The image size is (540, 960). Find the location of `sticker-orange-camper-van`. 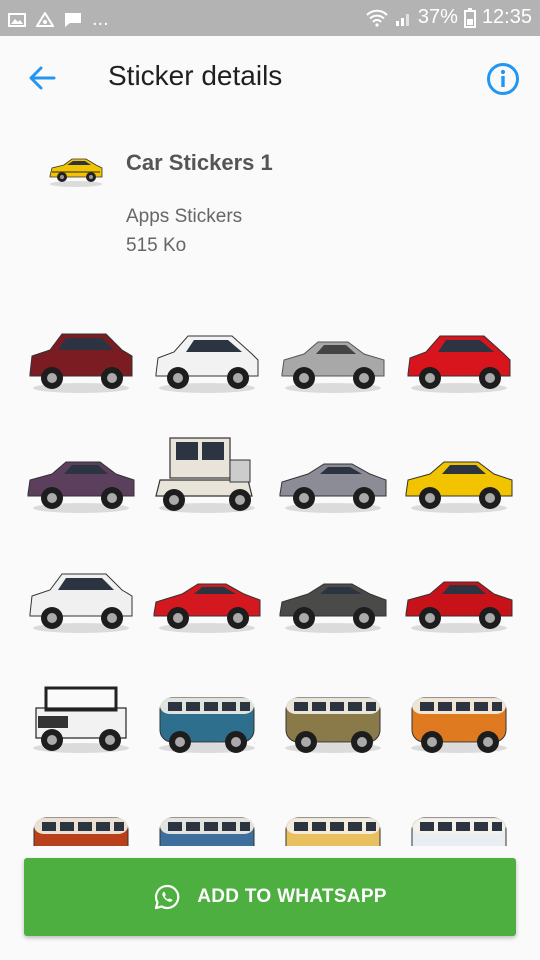

sticker-orange-camper-van is located at coordinates (459, 715).